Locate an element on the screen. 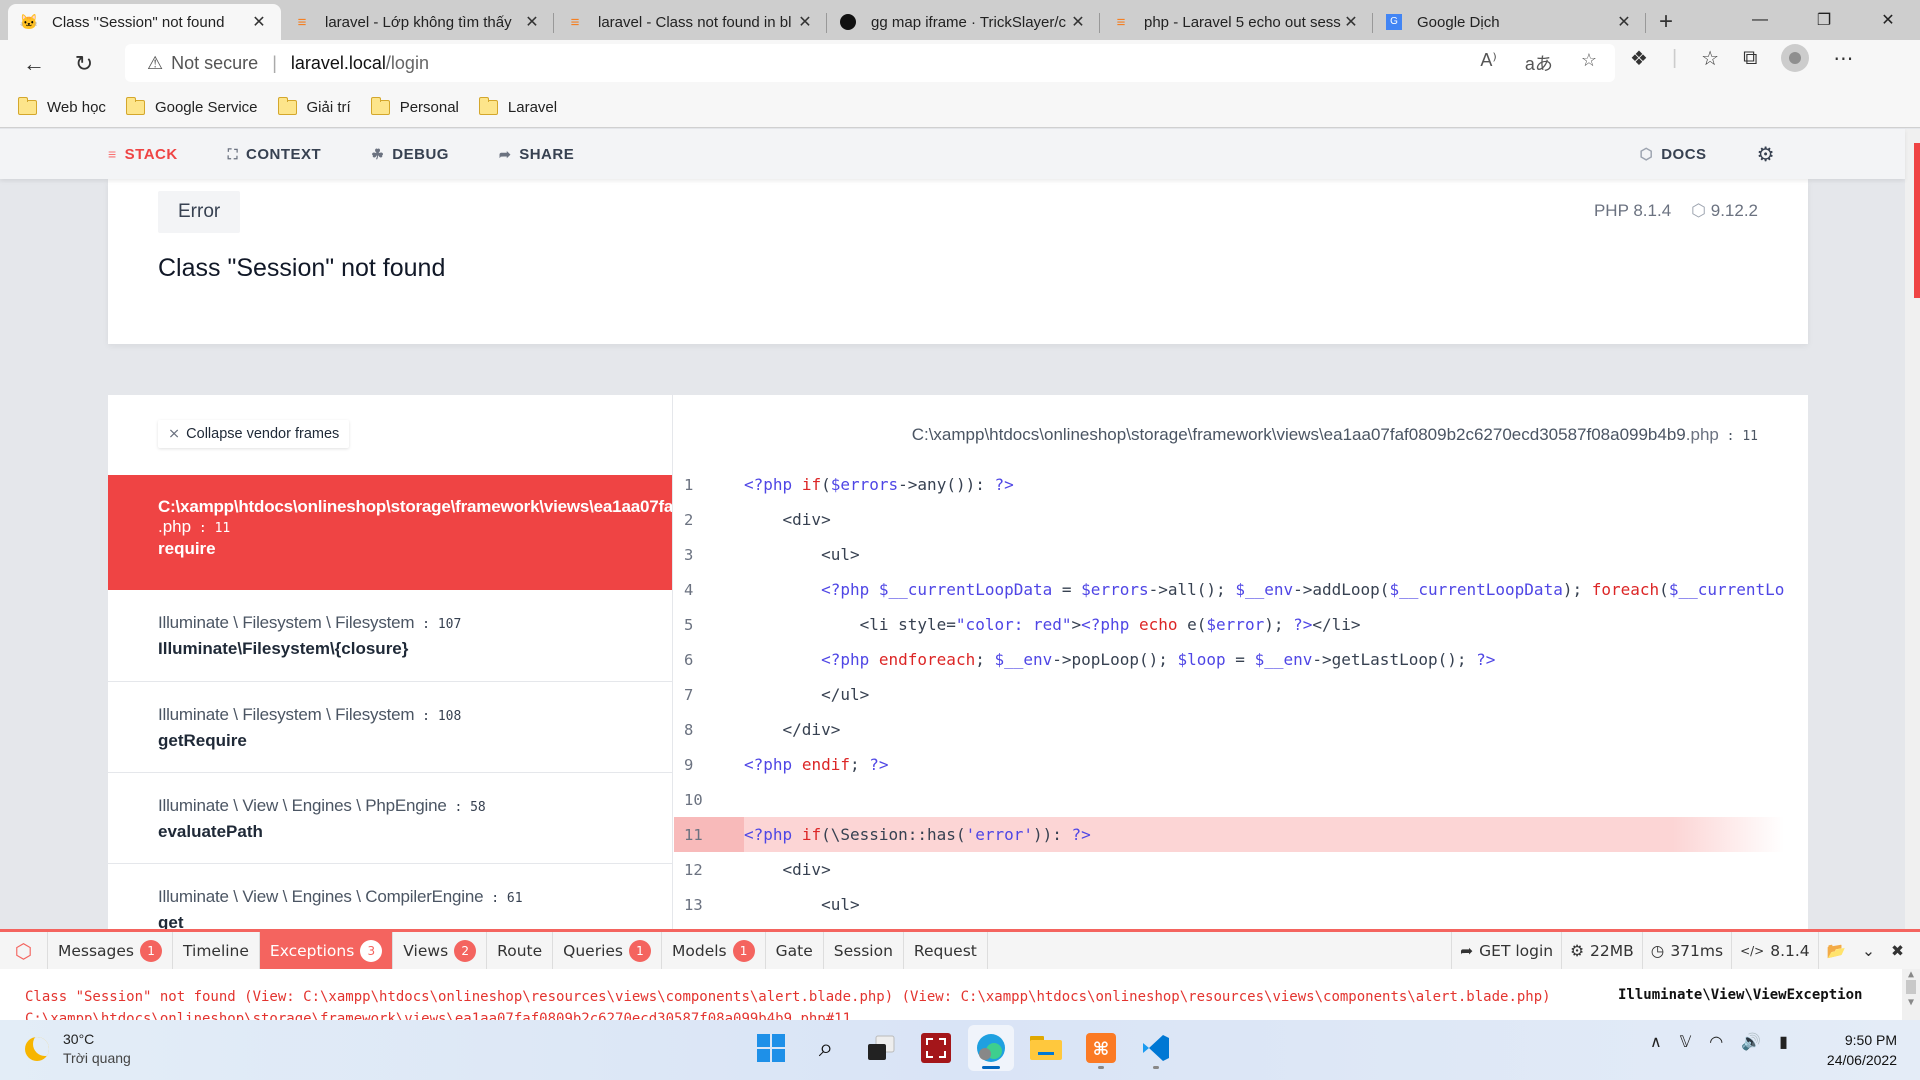 This screenshot has width=1920, height=1080. scrollbar-thumb is located at coordinates (1917, 220).